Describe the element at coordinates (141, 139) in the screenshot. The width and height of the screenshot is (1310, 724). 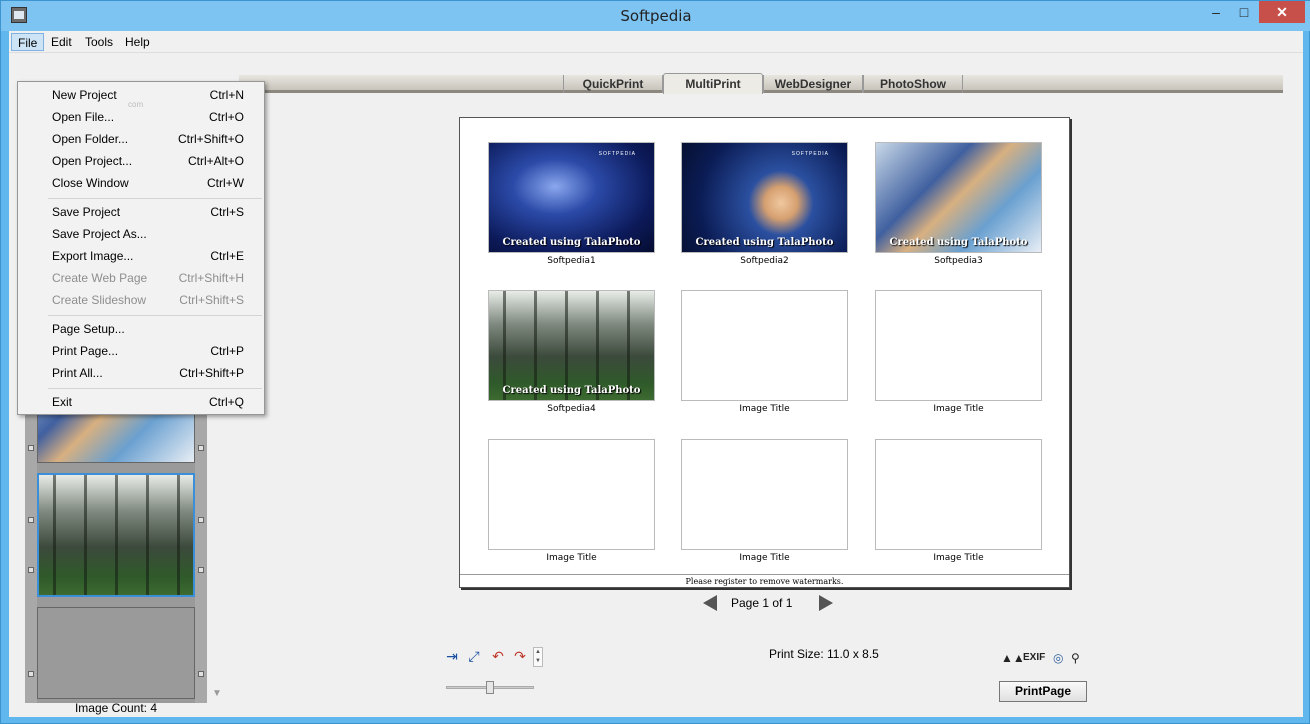
I see `menu-open-folder: Open Folder... Ctrl+Shift+O` at that location.